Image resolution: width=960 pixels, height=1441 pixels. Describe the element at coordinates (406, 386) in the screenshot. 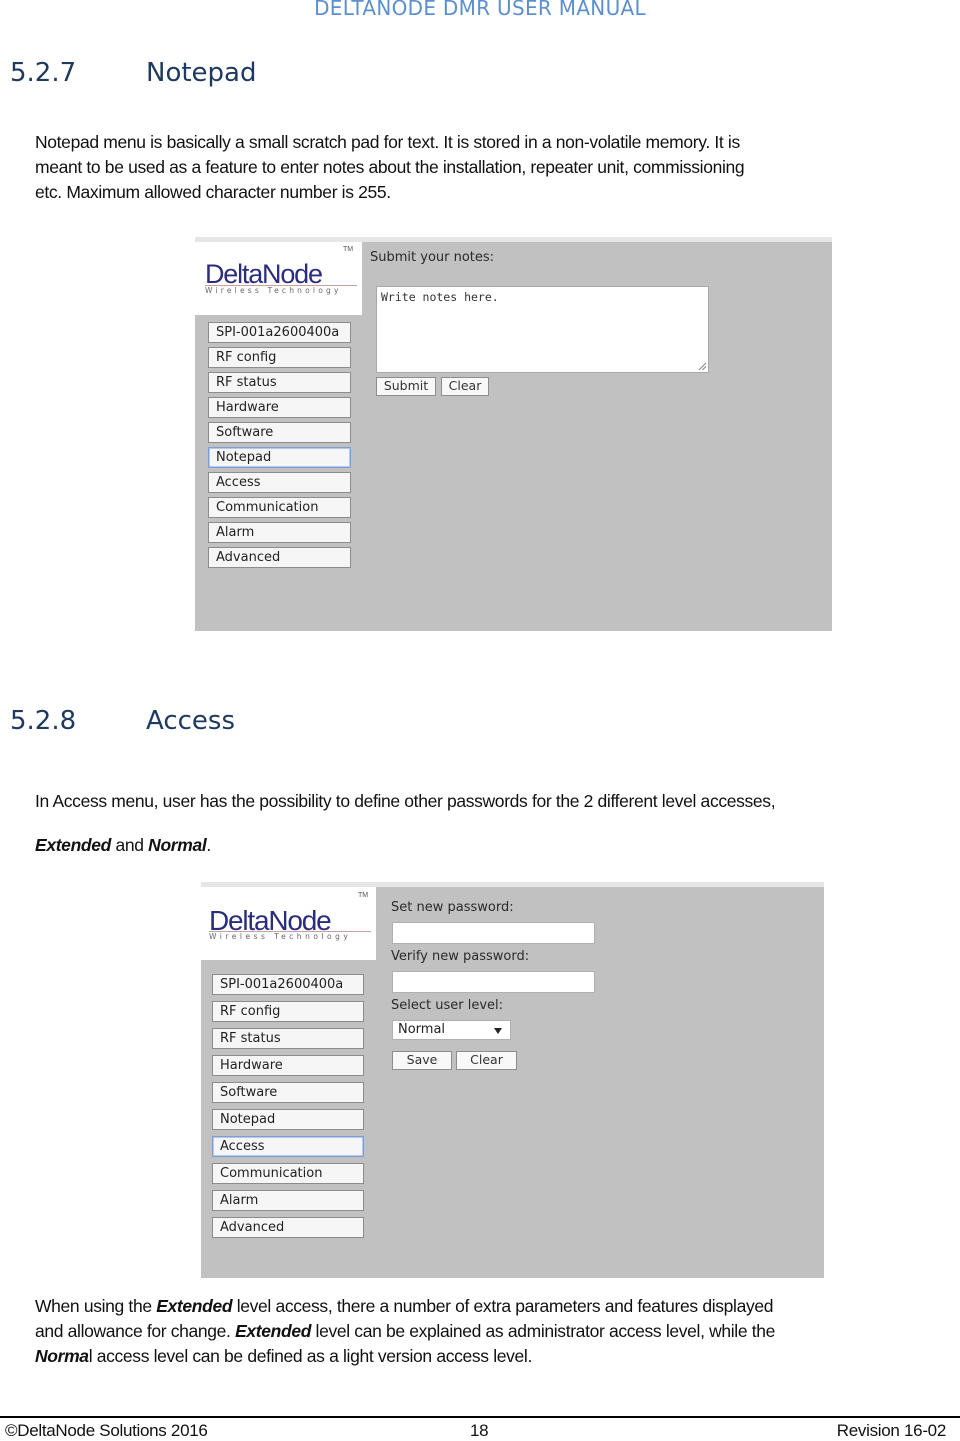

I see `submit-button: Submit` at that location.